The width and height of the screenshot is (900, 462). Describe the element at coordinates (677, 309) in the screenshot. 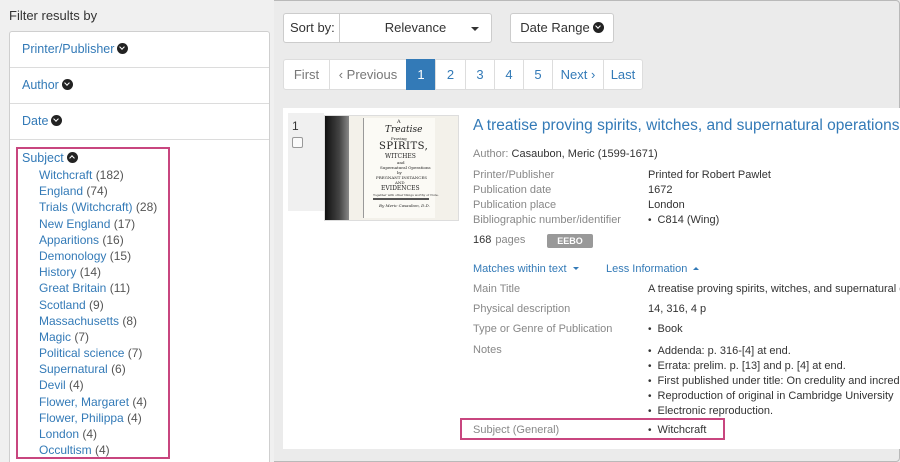

I see `meta-value: 14, 316, 4 p` at that location.